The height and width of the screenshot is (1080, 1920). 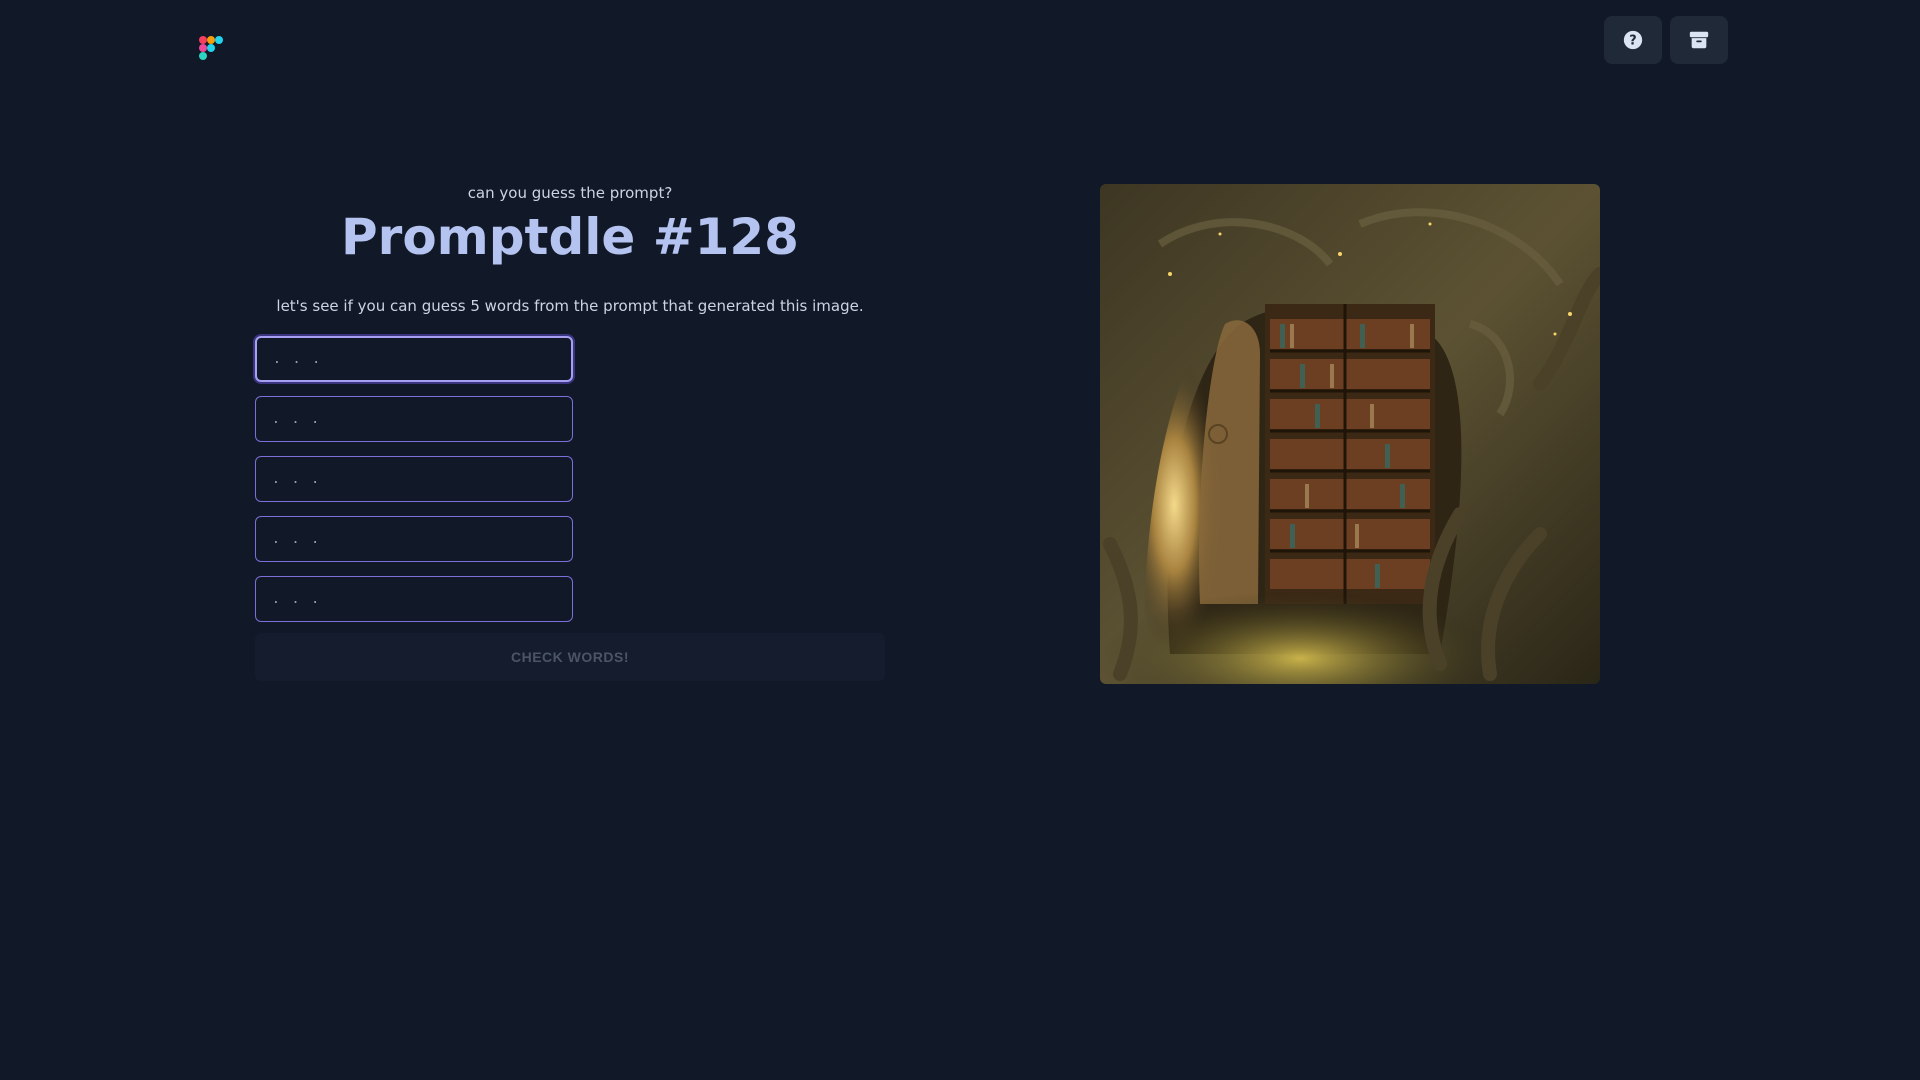 What do you see at coordinates (570, 657) in the screenshot?
I see `check-words-button: CHECK WORDS!` at bounding box center [570, 657].